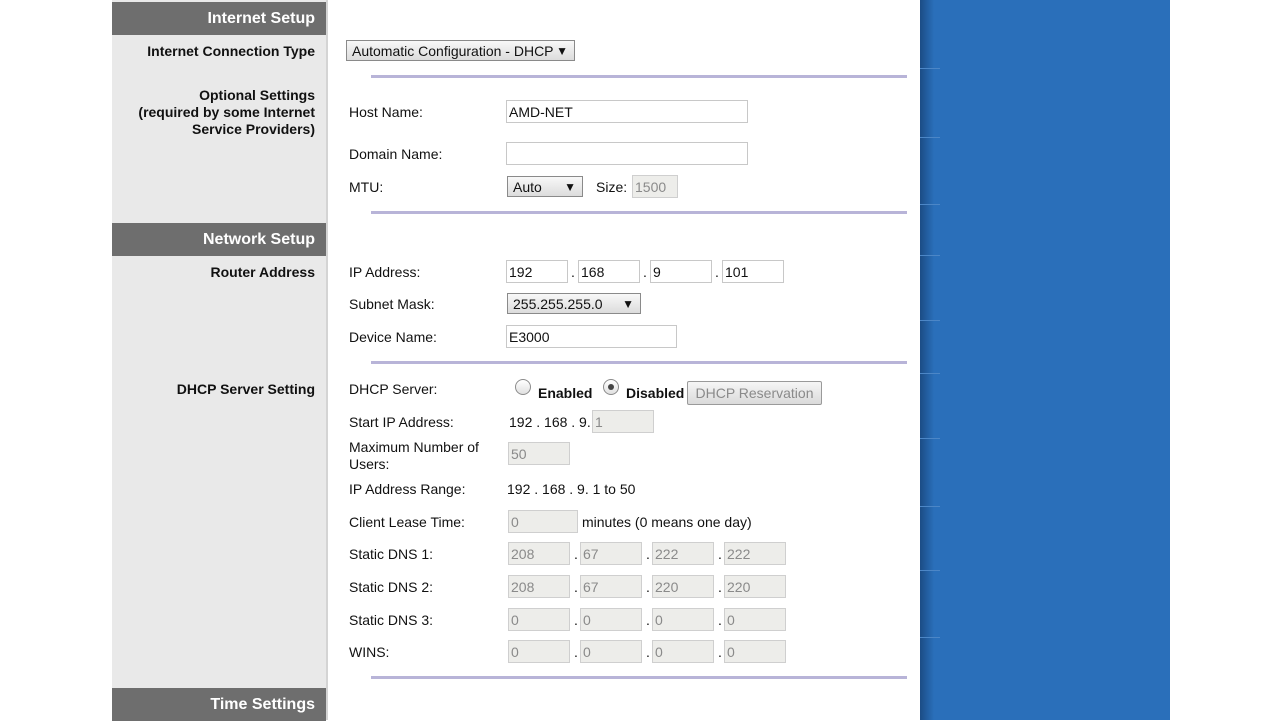 This screenshot has height=721, width=1280. Describe the element at coordinates (231, 51) in the screenshot. I see `label-connection-type: Internet Connection Type` at that location.